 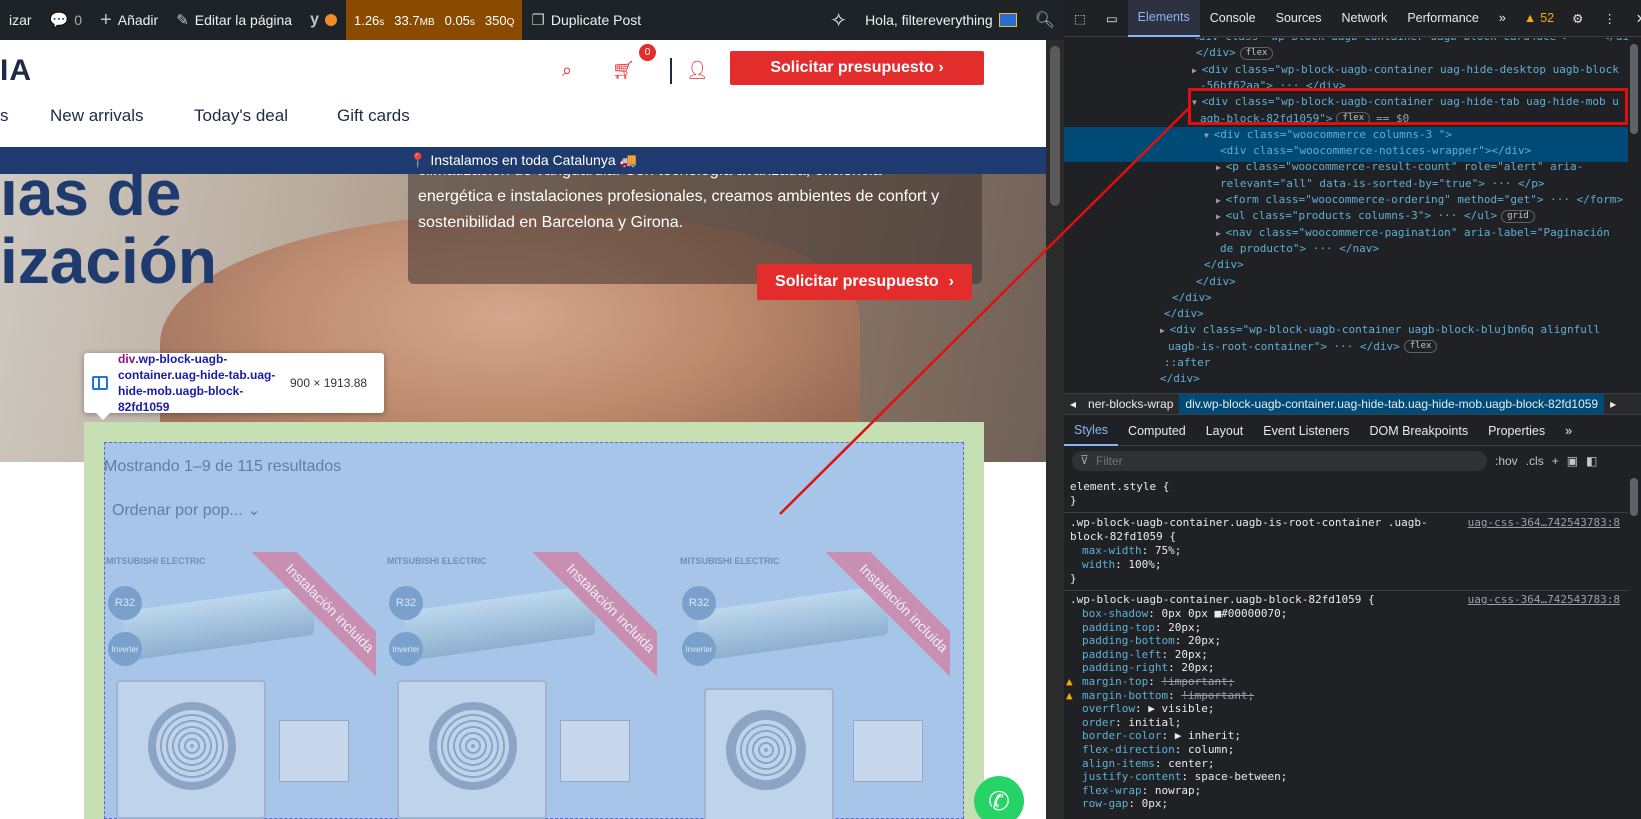 What do you see at coordinates (999, 797) in the screenshot?
I see `whatsapp-button: ✆` at bounding box center [999, 797].